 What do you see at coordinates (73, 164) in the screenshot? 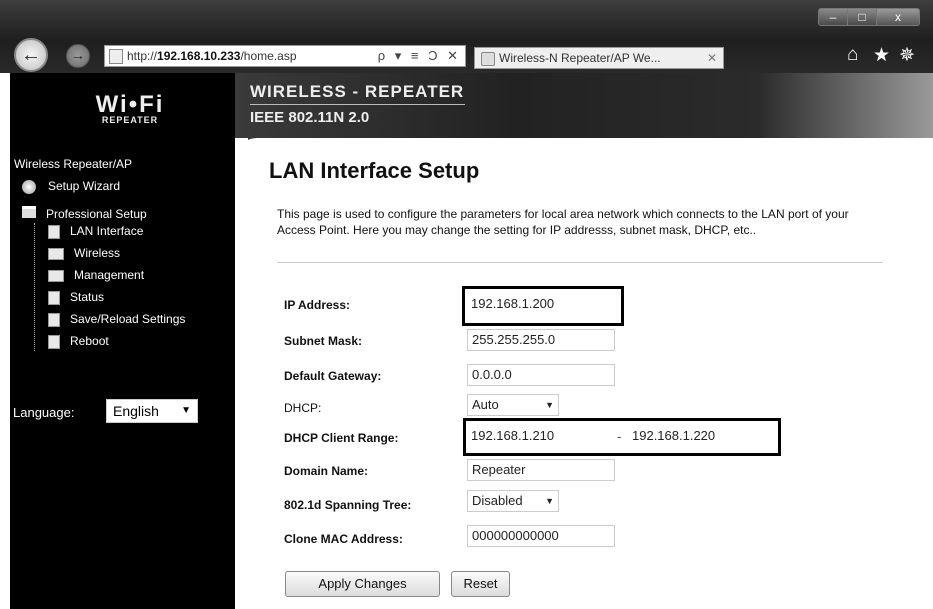
I see `sidebar-title: Wireless Repeater/AP` at bounding box center [73, 164].